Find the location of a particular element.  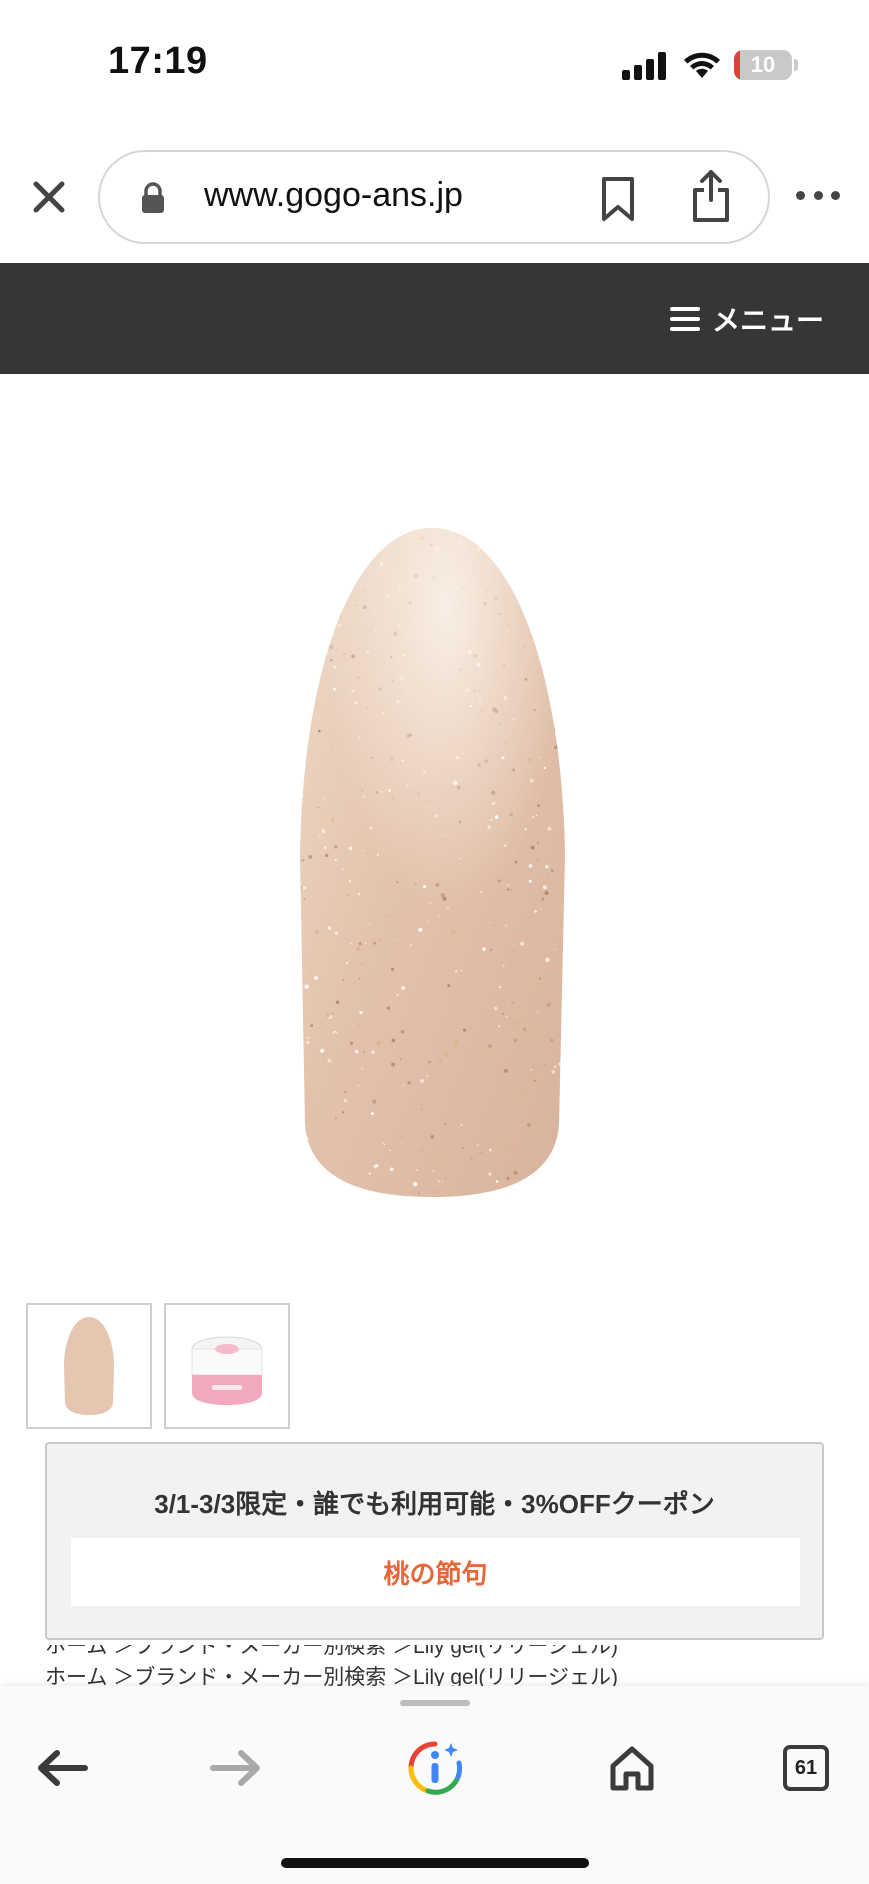

menu-label: メニュー is located at coordinates (767, 320).